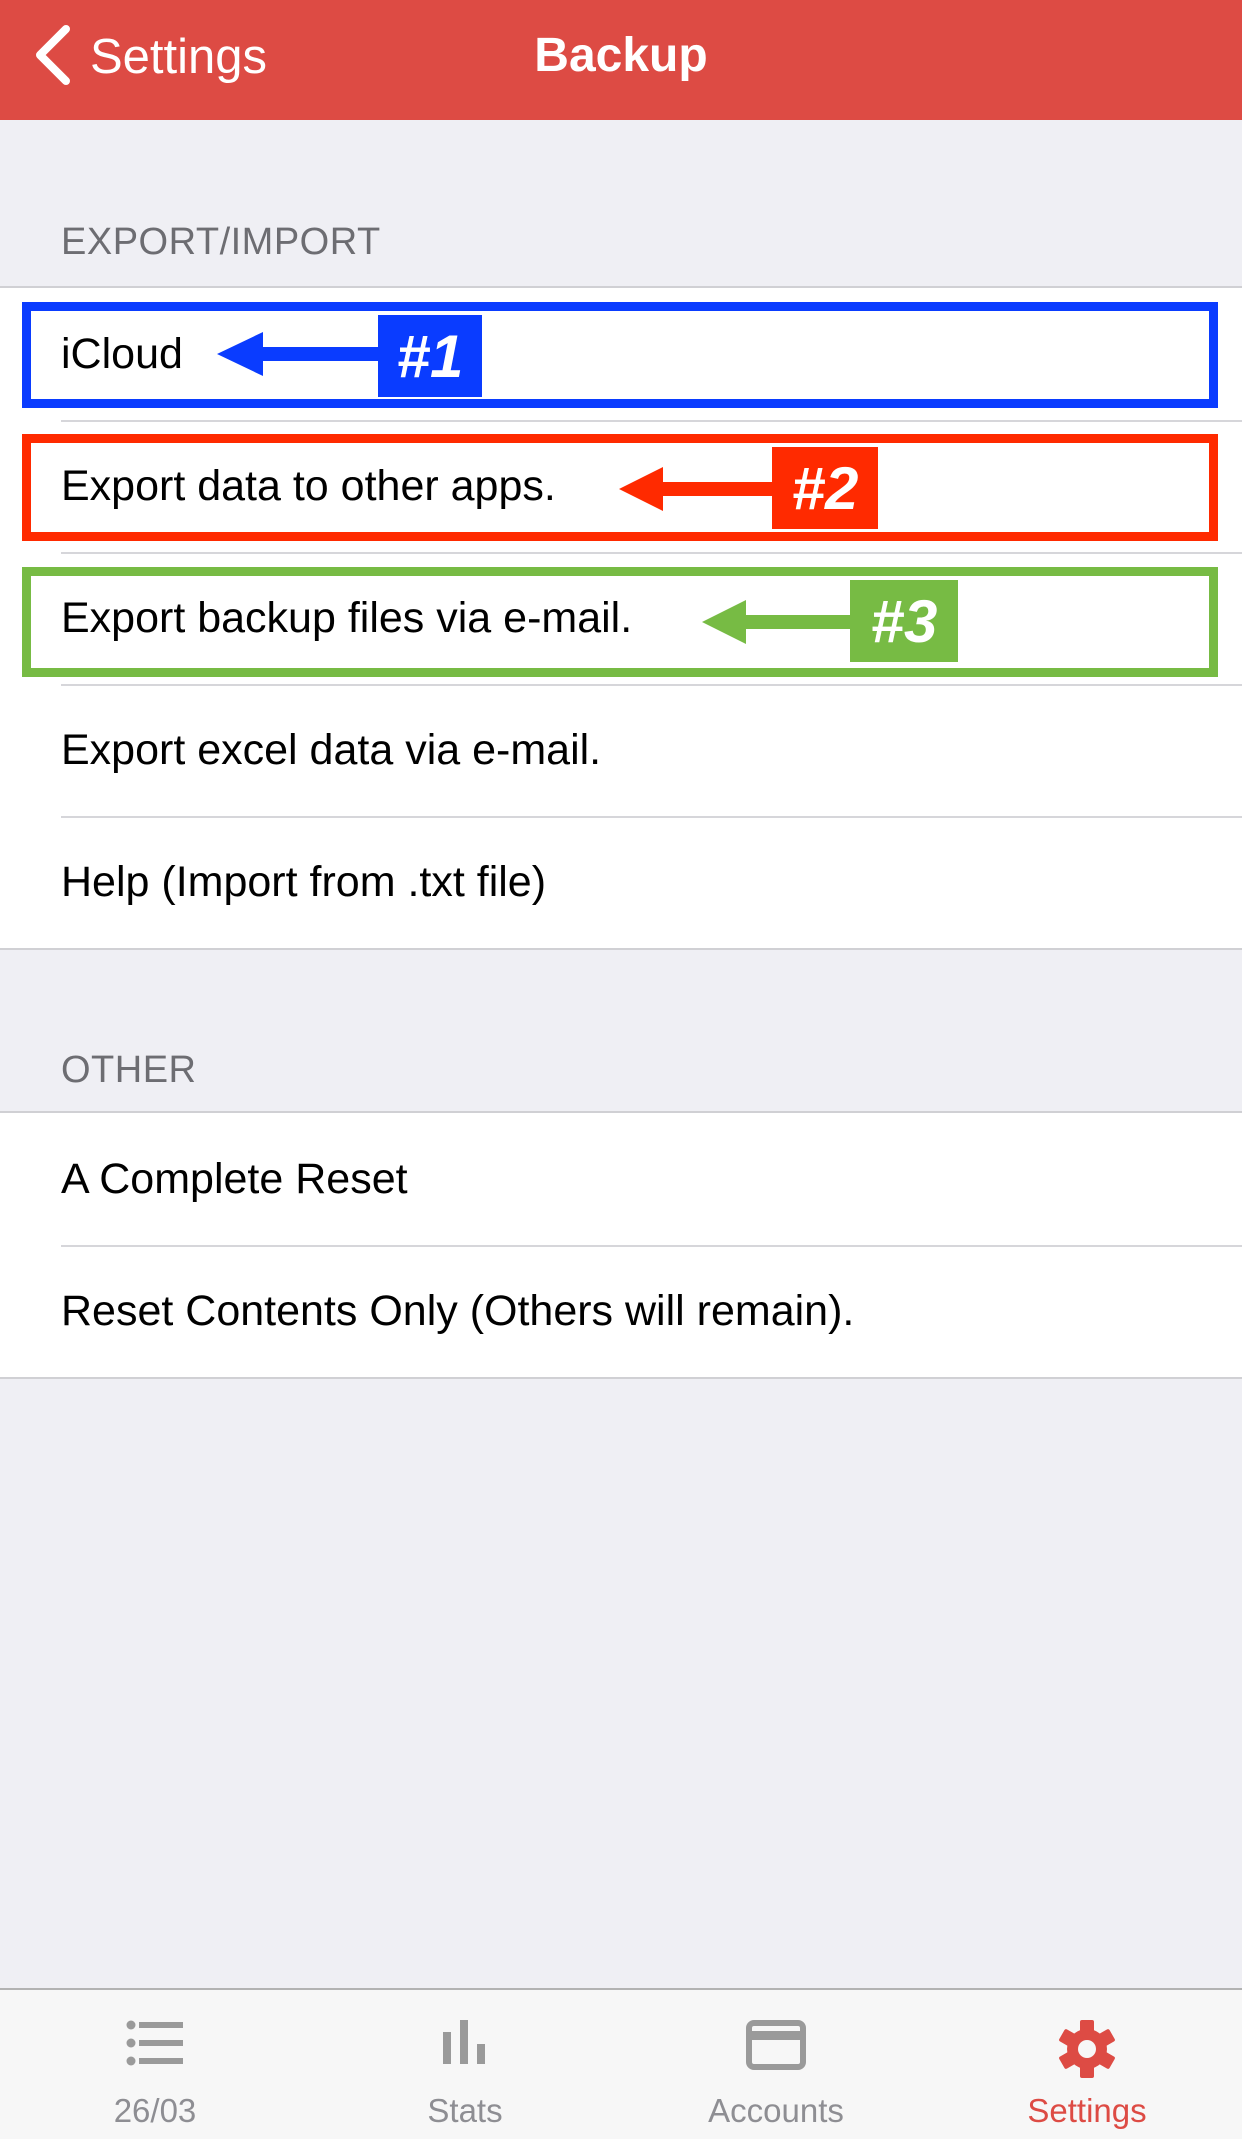 The width and height of the screenshot is (1242, 2139). Describe the element at coordinates (904, 621) in the screenshot. I see `annotation-tag-3: #3` at that location.